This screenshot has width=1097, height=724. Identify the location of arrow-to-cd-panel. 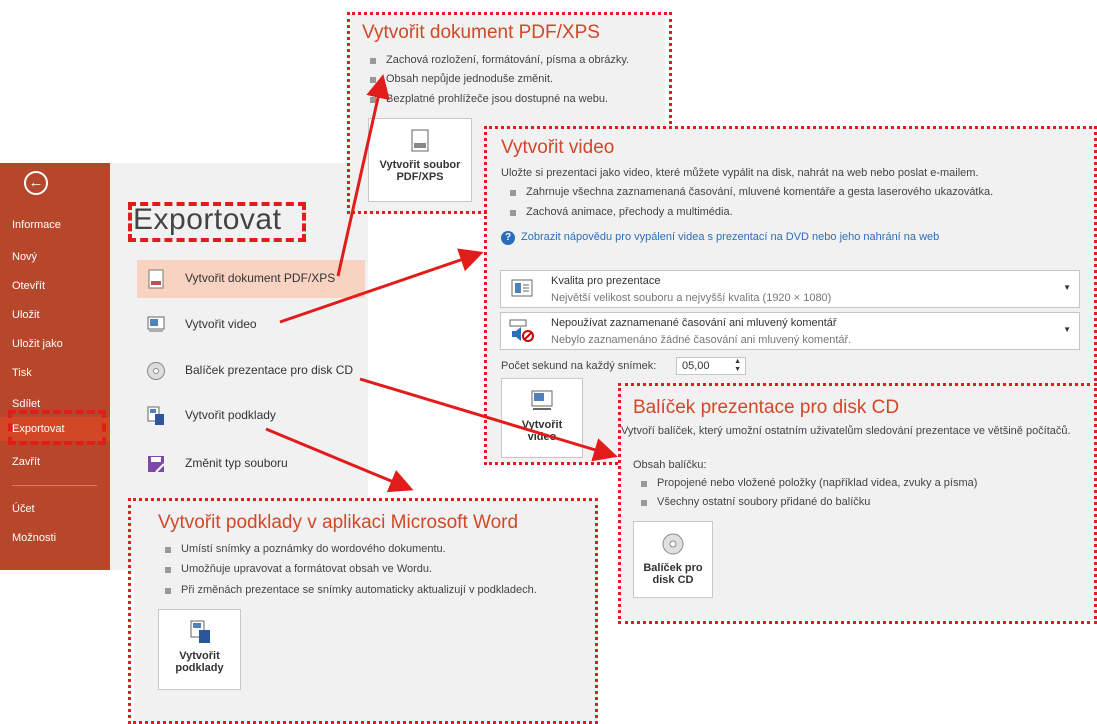
(488, 419).